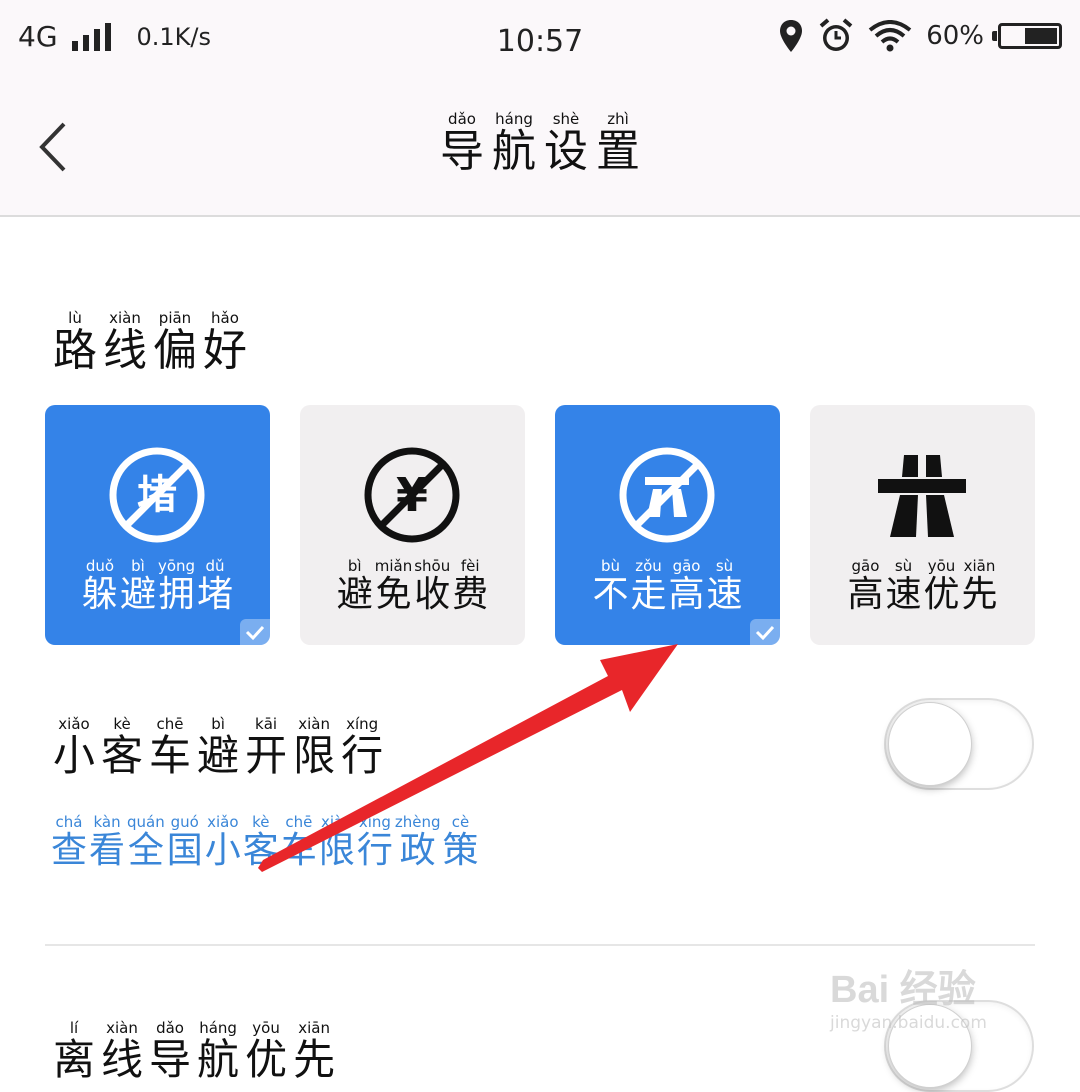 The width and height of the screenshot is (1080, 1092). I want to click on pinyin-character: xiān 先, so click(980, 586).